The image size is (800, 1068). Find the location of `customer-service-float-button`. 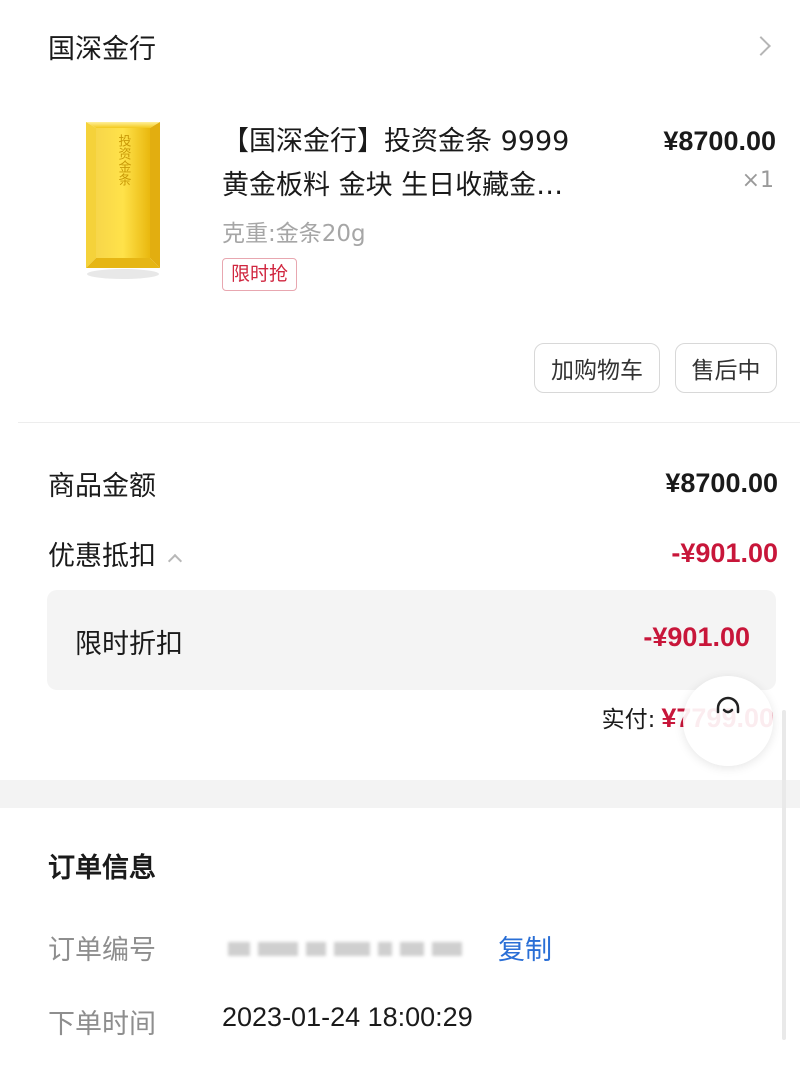

customer-service-float-button is located at coordinates (728, 721).